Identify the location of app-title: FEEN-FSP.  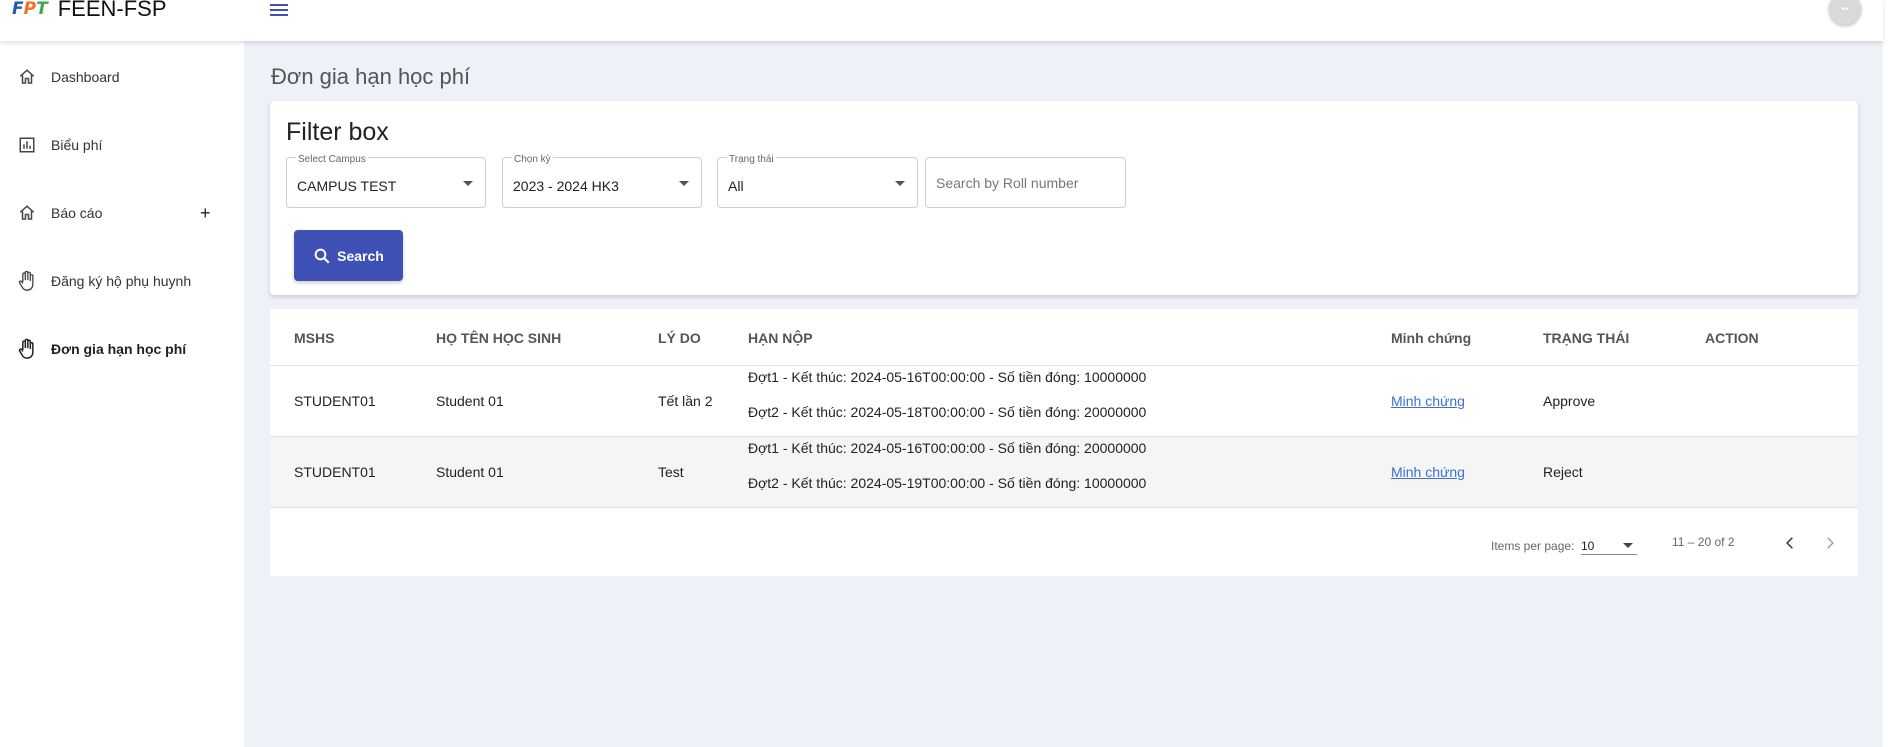
(112, 10).